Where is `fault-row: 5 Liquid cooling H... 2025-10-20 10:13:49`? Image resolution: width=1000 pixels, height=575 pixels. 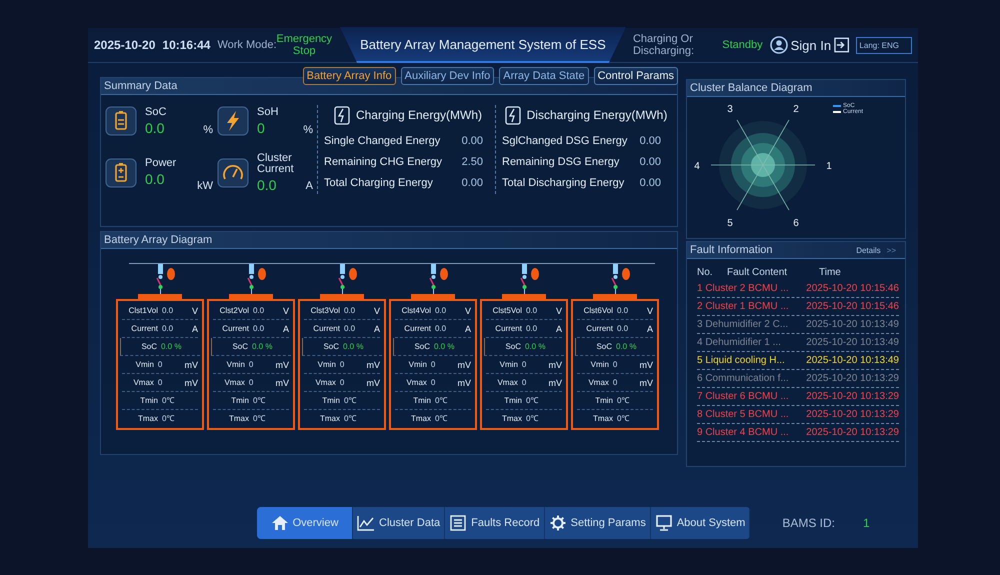
fault-row: 5 Liquid cooling H... 2025-10-20 10:13:49 is located at coordinates (798, 361).